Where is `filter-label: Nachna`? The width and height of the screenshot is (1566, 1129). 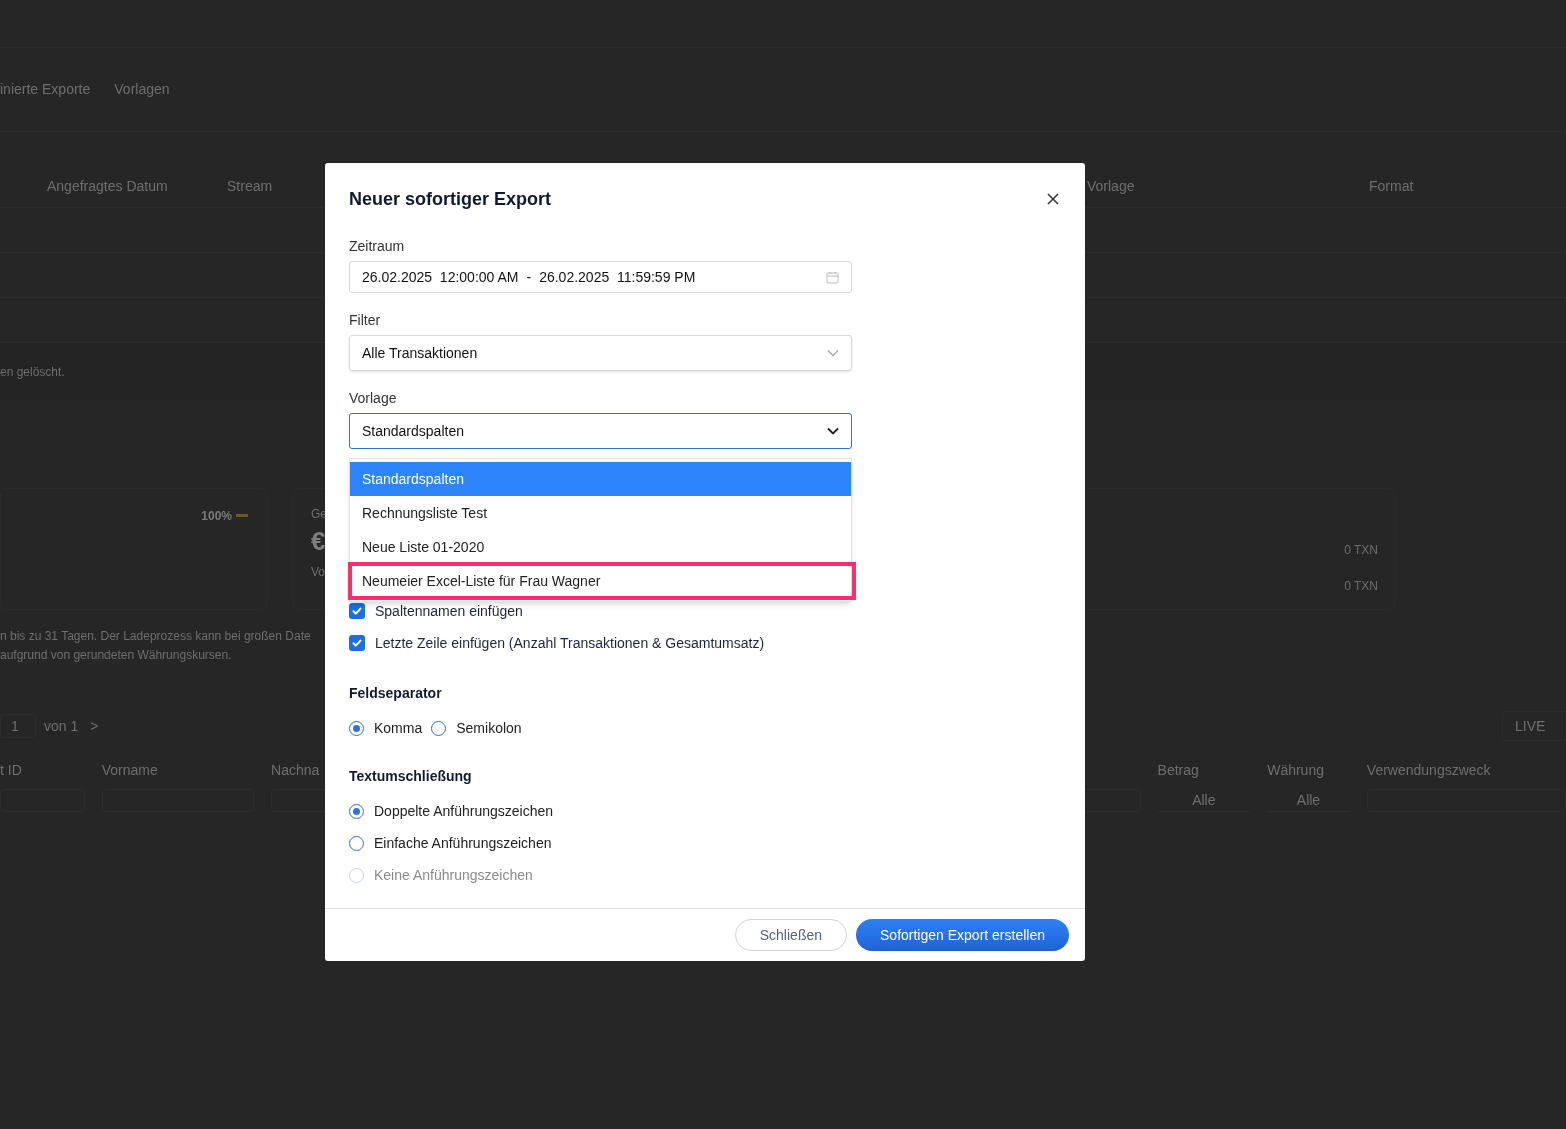
filter-label: Nachna is located at coordinates (295, 770).